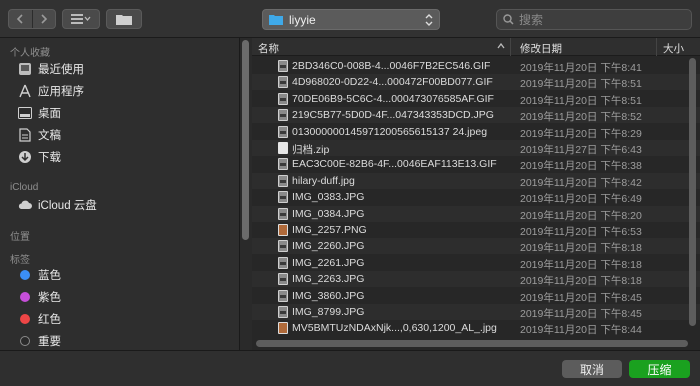  Describe the element at coordinates (393, 115) in the screenshot. I see `file-name: 219C5B77-5D0D-4F...047343353DCD.JPG` at that location.